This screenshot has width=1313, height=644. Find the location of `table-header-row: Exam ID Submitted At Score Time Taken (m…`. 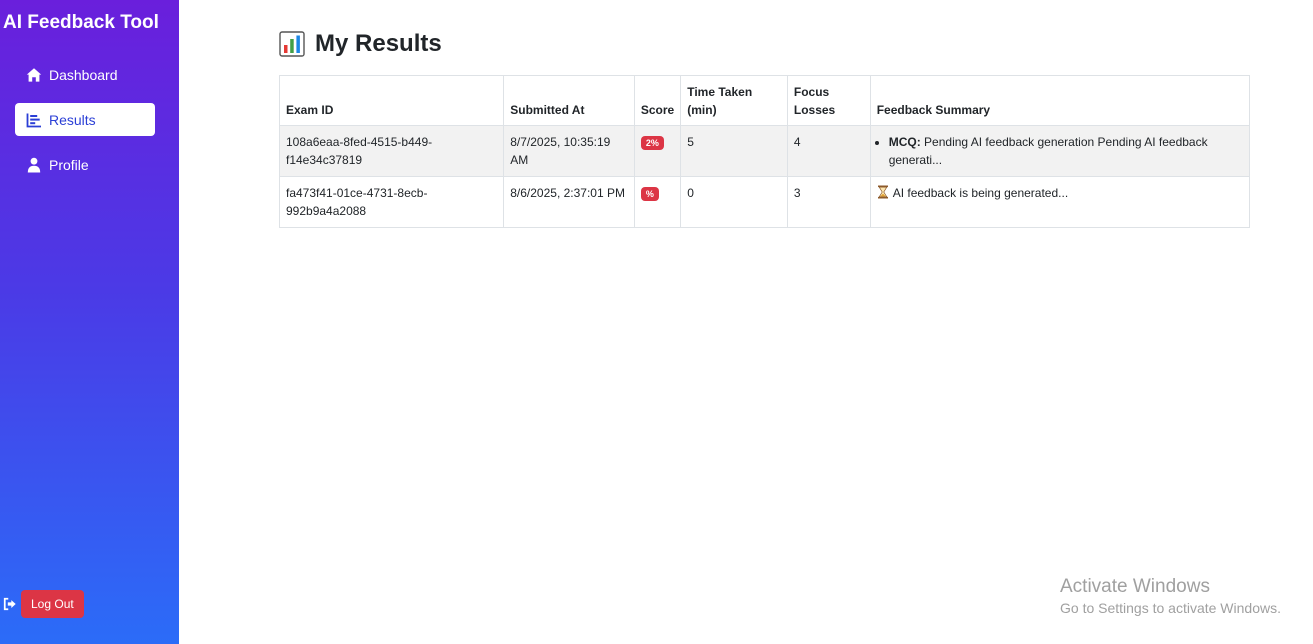

table-header-row: Exam ID Submitted At Score Time Taken (m… is located at coordinates (764, 100).